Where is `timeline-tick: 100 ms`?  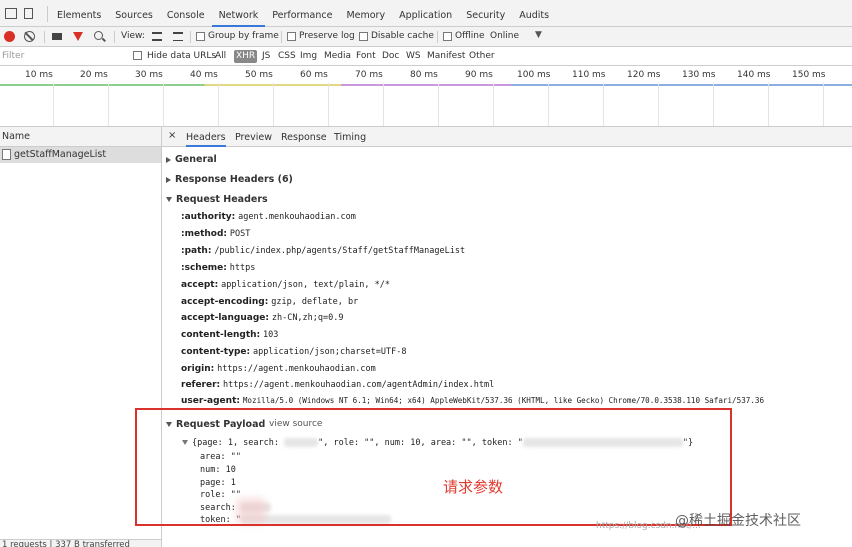
timeline-tick: 100 ms is located at coordinates (534, 75).